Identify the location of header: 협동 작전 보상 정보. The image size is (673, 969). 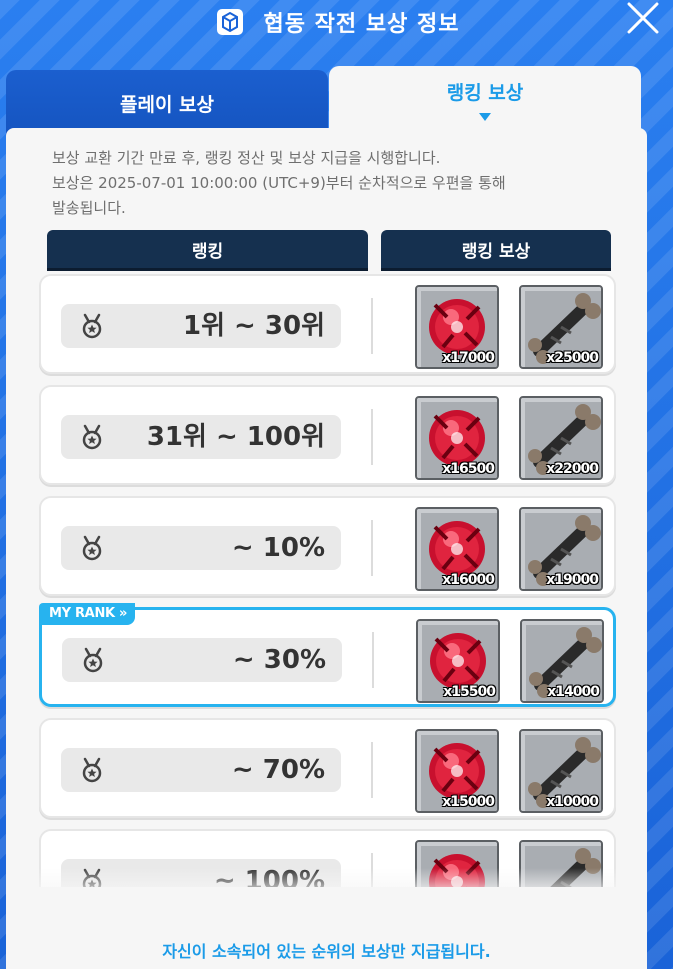
(336, 22).